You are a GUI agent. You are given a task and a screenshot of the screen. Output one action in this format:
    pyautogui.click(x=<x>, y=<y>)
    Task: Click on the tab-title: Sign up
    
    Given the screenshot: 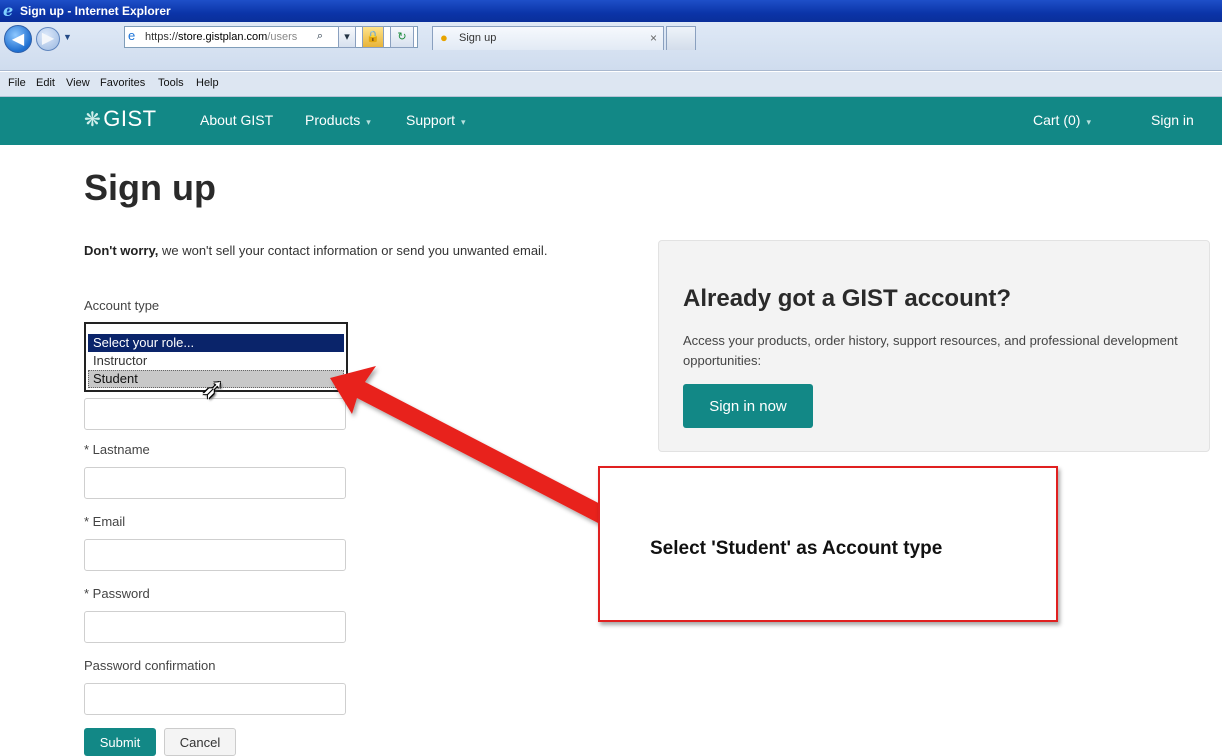 What is the action you would take?
    pyautogui.click(x=478, y=38)
    